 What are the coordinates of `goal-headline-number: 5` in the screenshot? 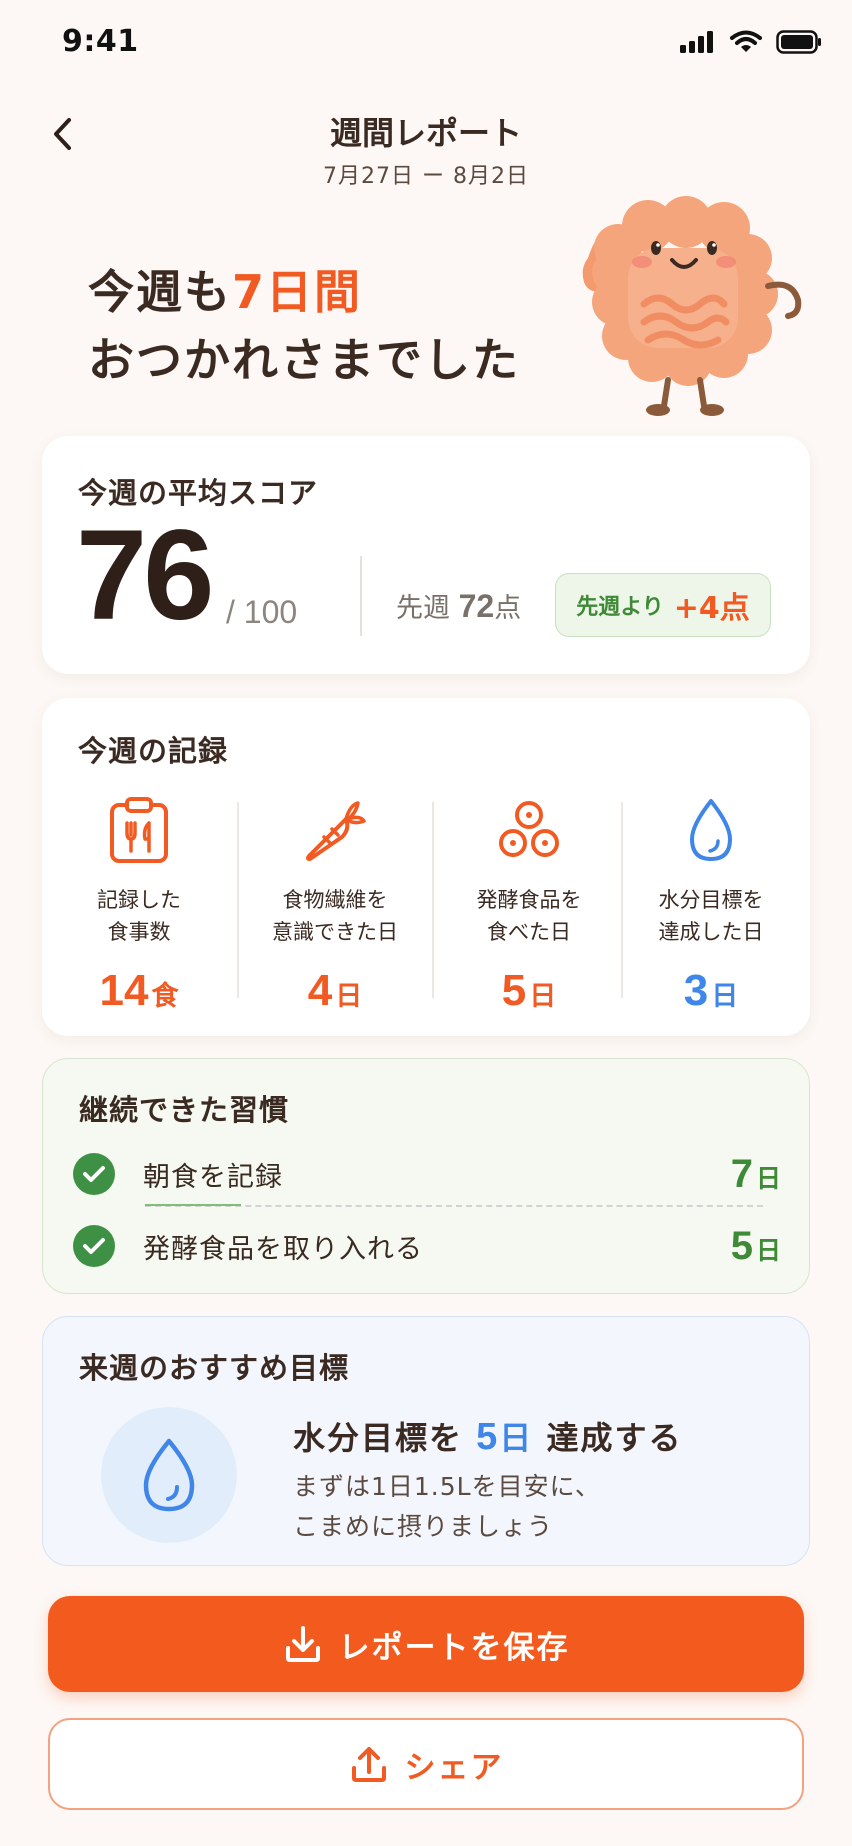 It's located at (488, 1437).